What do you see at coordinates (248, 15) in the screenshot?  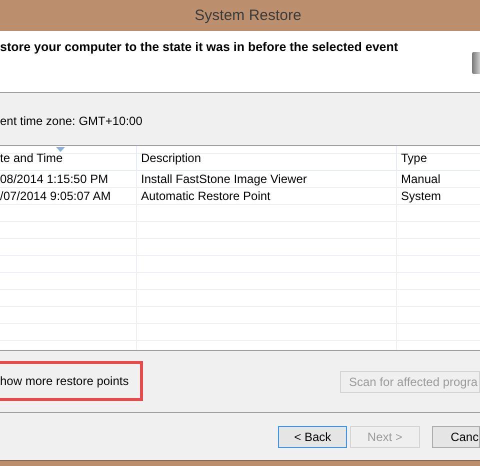 I see `window-title: System Restore` at bounding box center [248, 15].